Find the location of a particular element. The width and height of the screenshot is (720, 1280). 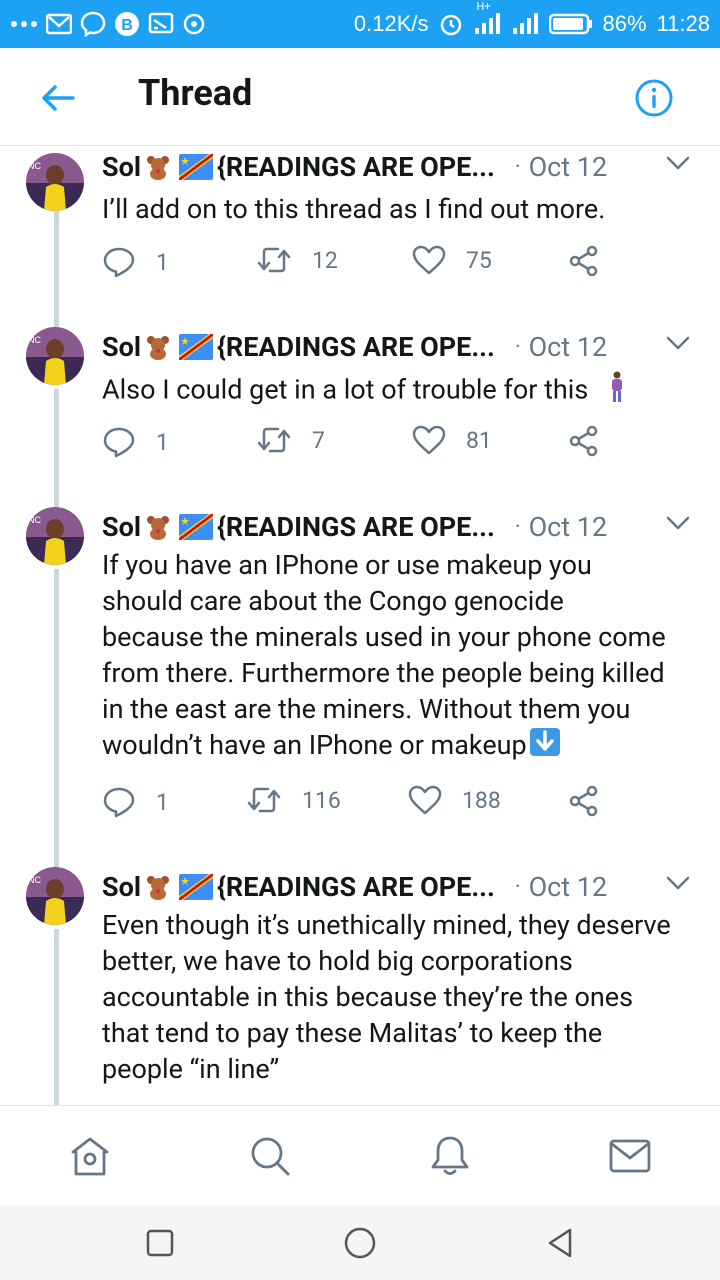

tweet-text-line: If you have an IPhone or use makeup you is located at coordinates (347, 565).